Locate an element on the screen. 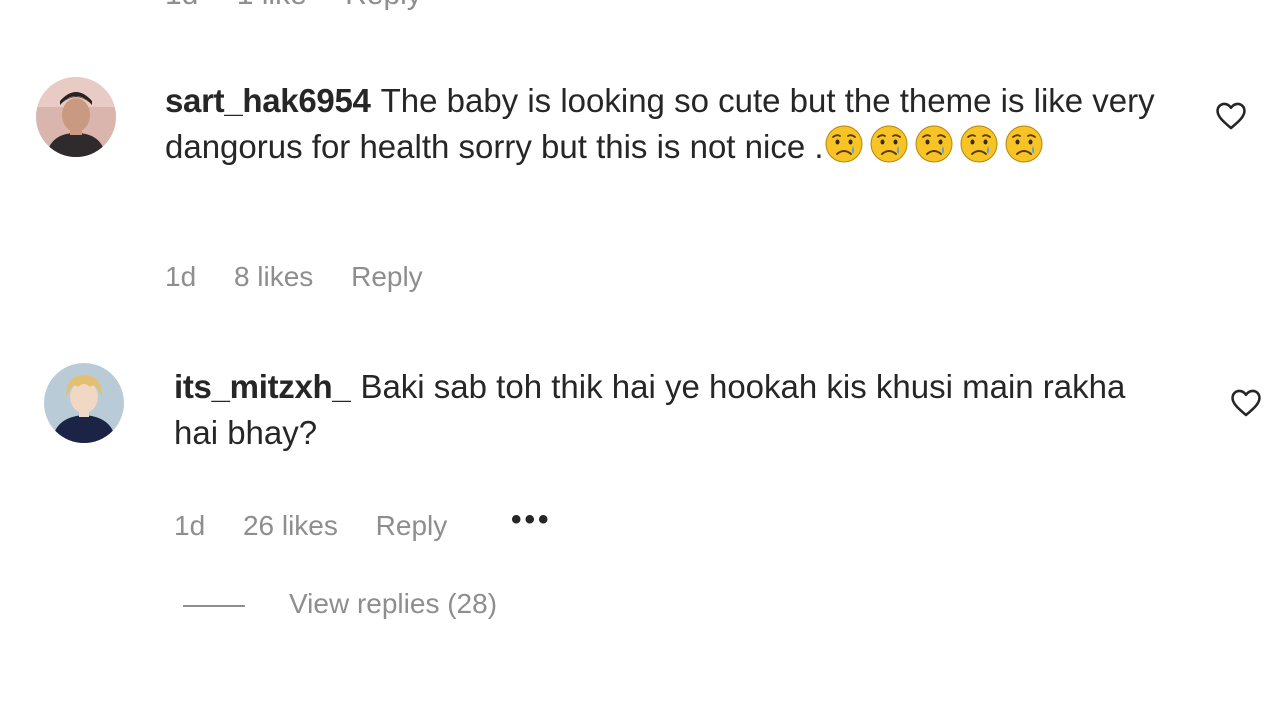 Image resolution: width=1280 pixels, height=722 pixels. more-options-icon: ••• is located at coordinates (531, 520).